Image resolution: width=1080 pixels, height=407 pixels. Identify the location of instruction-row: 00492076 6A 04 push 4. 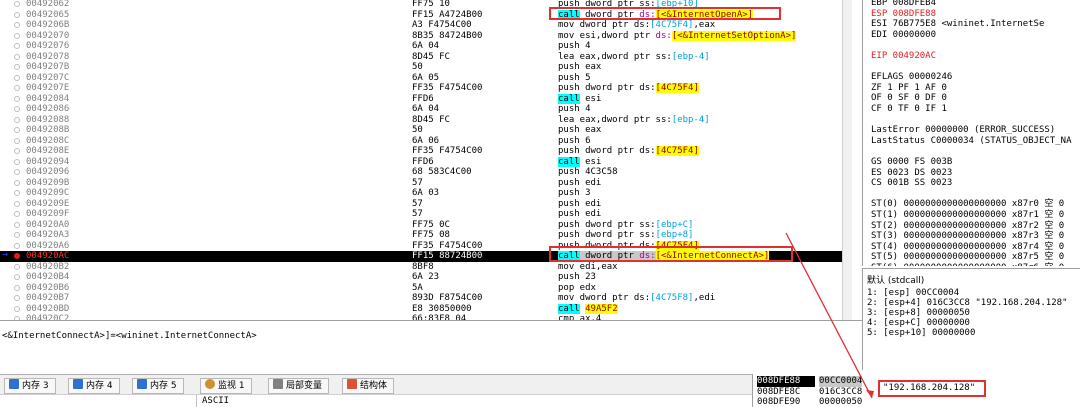
(425, 46).